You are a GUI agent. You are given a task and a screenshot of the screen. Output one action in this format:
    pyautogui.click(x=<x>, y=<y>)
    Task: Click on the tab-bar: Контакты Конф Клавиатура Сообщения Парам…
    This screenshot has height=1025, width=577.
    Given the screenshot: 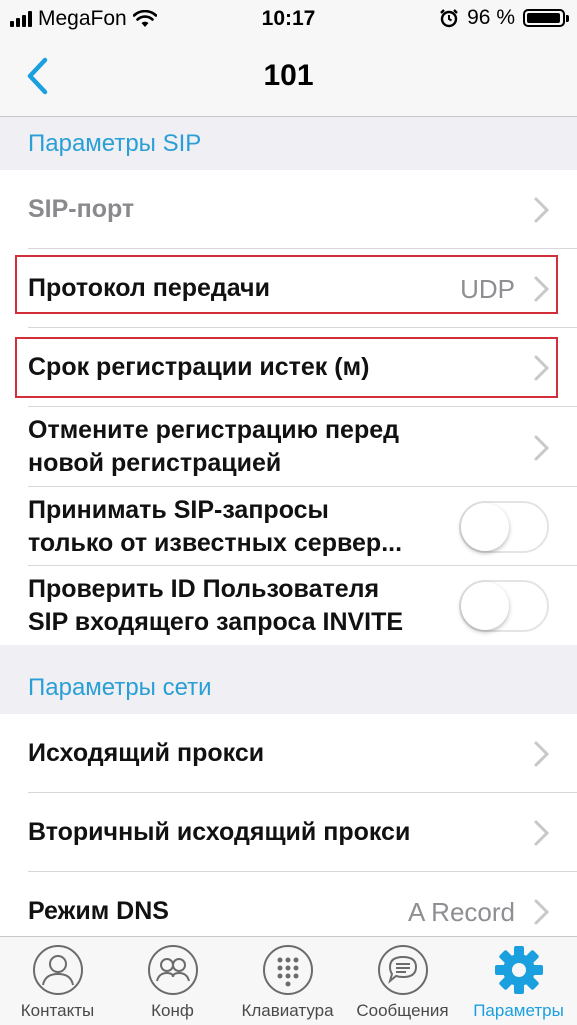 What is the action you would take?
    pyautogui.click(x=288, y=980)
    